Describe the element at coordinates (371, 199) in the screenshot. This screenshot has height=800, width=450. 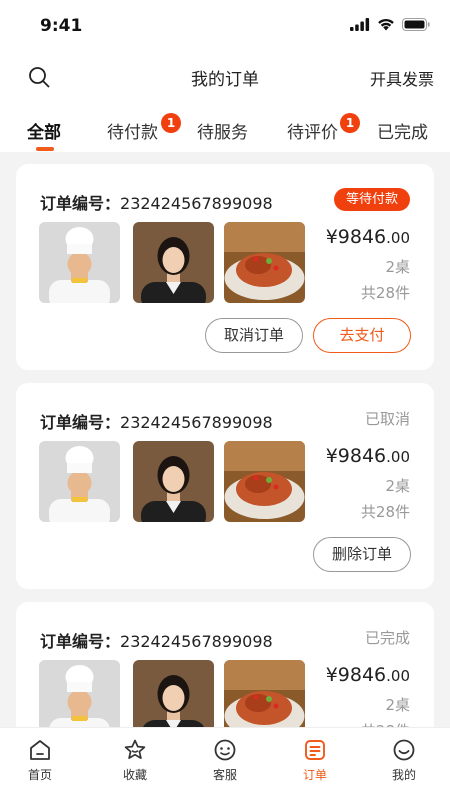
I see `status-badge: 等待付款` at that location.